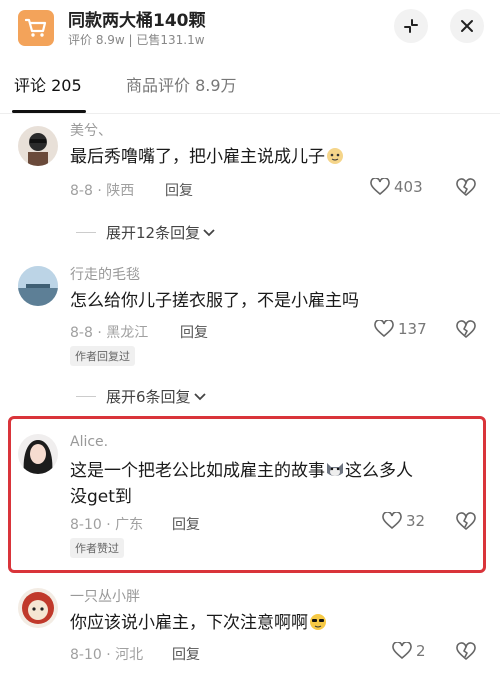  I want to click on comment-location: 黑龙江, so click(127, 333).